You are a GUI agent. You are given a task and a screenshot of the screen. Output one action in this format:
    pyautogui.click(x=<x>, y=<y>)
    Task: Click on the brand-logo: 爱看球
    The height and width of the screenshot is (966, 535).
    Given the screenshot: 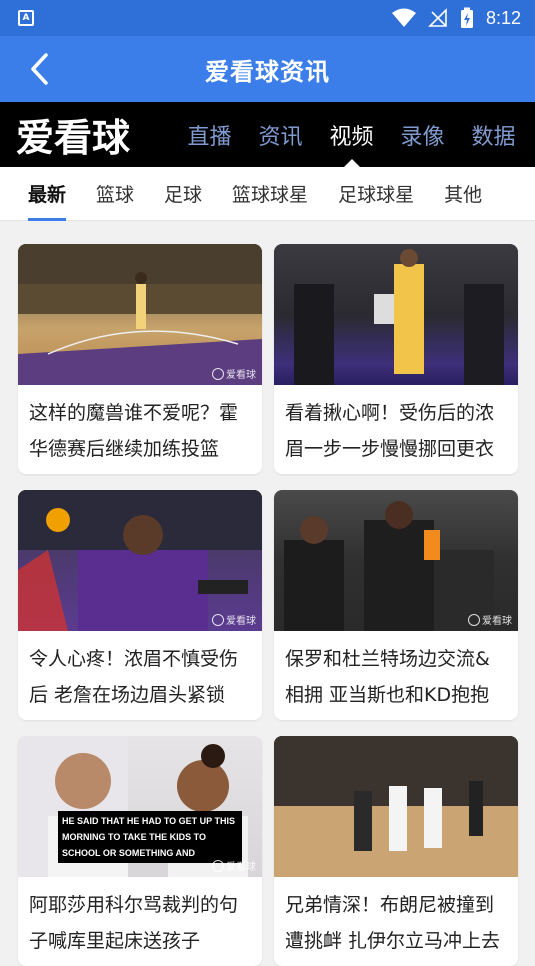 What is the action you would take?
    pyautogui.click(x=85, y=134)
    